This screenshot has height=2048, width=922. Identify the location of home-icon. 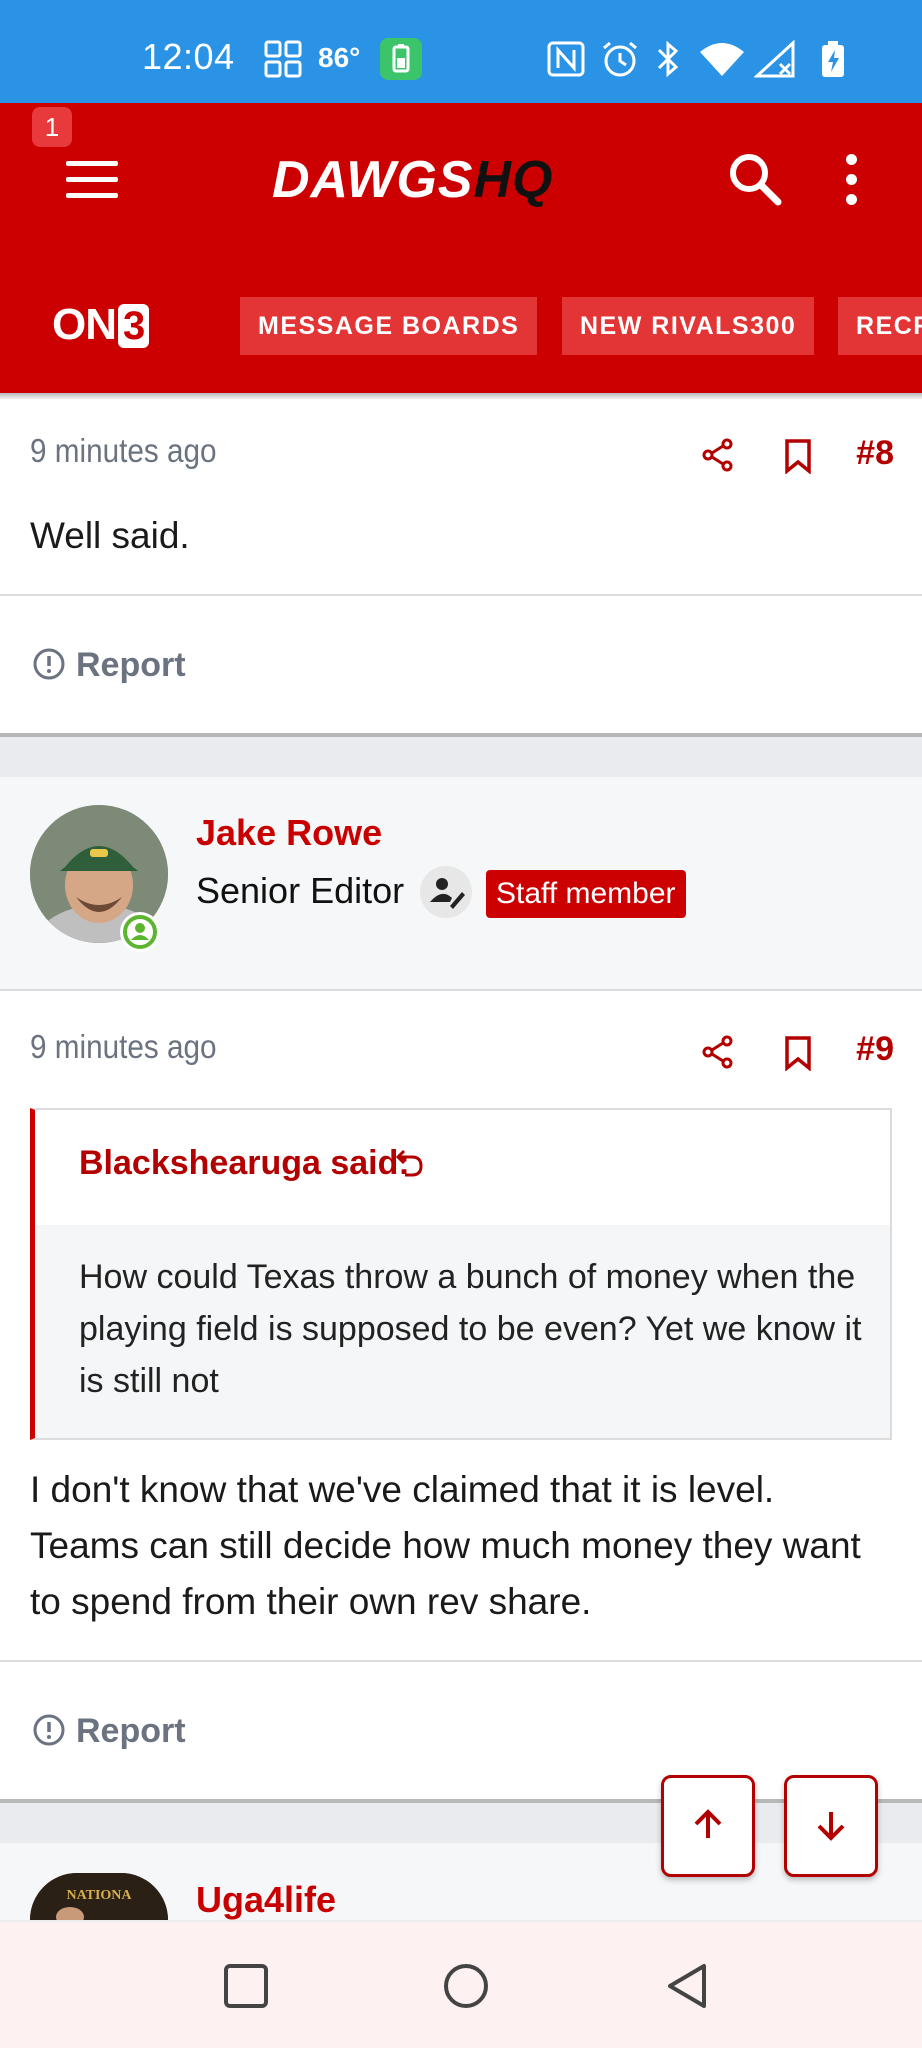
(466, 1986).